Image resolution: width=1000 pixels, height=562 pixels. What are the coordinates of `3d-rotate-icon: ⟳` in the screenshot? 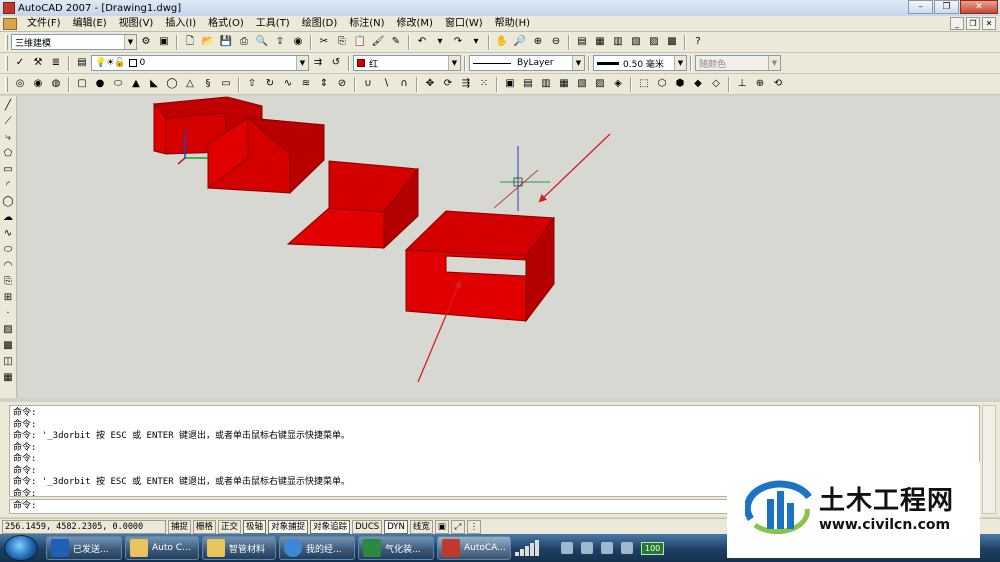 It's located at (448, 84).